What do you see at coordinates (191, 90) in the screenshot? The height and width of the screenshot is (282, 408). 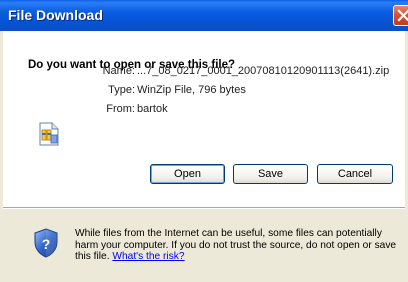 I see `file-type: WinZip File, 796 bytes` at bounding box center [191, 90].